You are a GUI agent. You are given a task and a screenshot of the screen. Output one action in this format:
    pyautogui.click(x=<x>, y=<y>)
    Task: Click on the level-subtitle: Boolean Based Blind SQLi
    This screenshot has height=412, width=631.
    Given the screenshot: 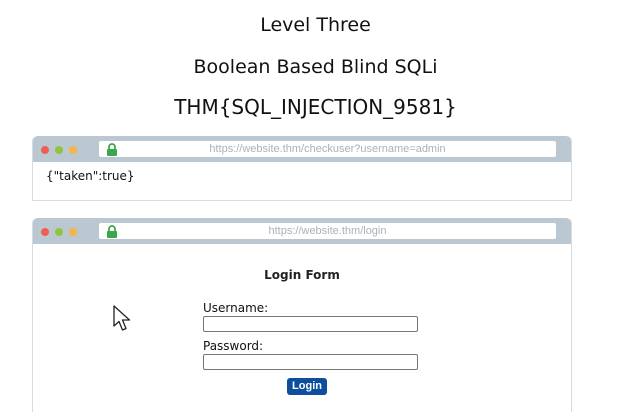 What is the action you would take?
    pyautogui.click(x=315, y=67)
    